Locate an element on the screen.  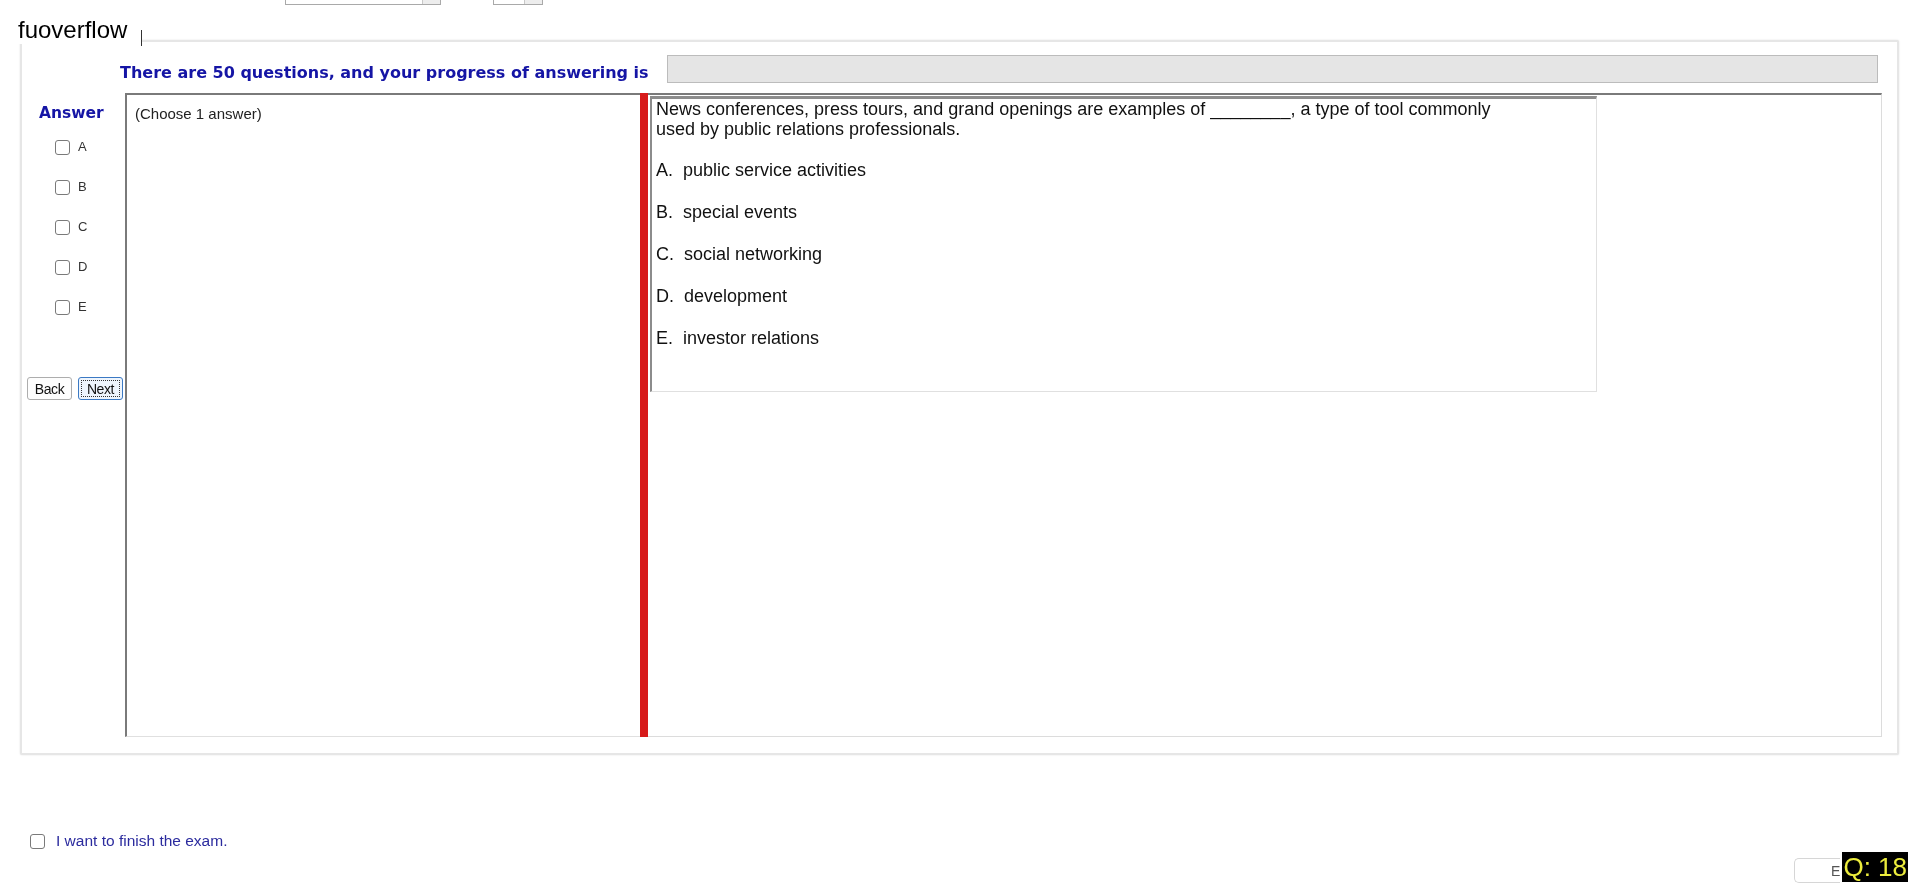
progress-label: There are 50 questions, and your progress of answering is is located at coordinates (384, 72).